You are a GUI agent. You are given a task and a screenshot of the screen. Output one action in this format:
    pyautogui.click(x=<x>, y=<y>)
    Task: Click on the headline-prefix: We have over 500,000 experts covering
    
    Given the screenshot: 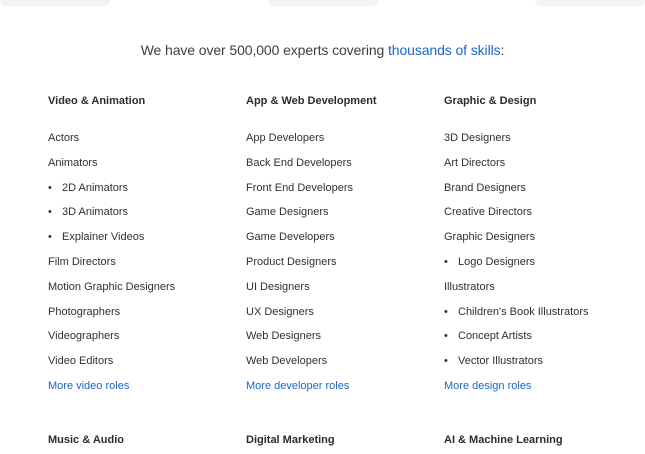 What is the action you would take?
    pyautogui.click(x=264, y=50)
    